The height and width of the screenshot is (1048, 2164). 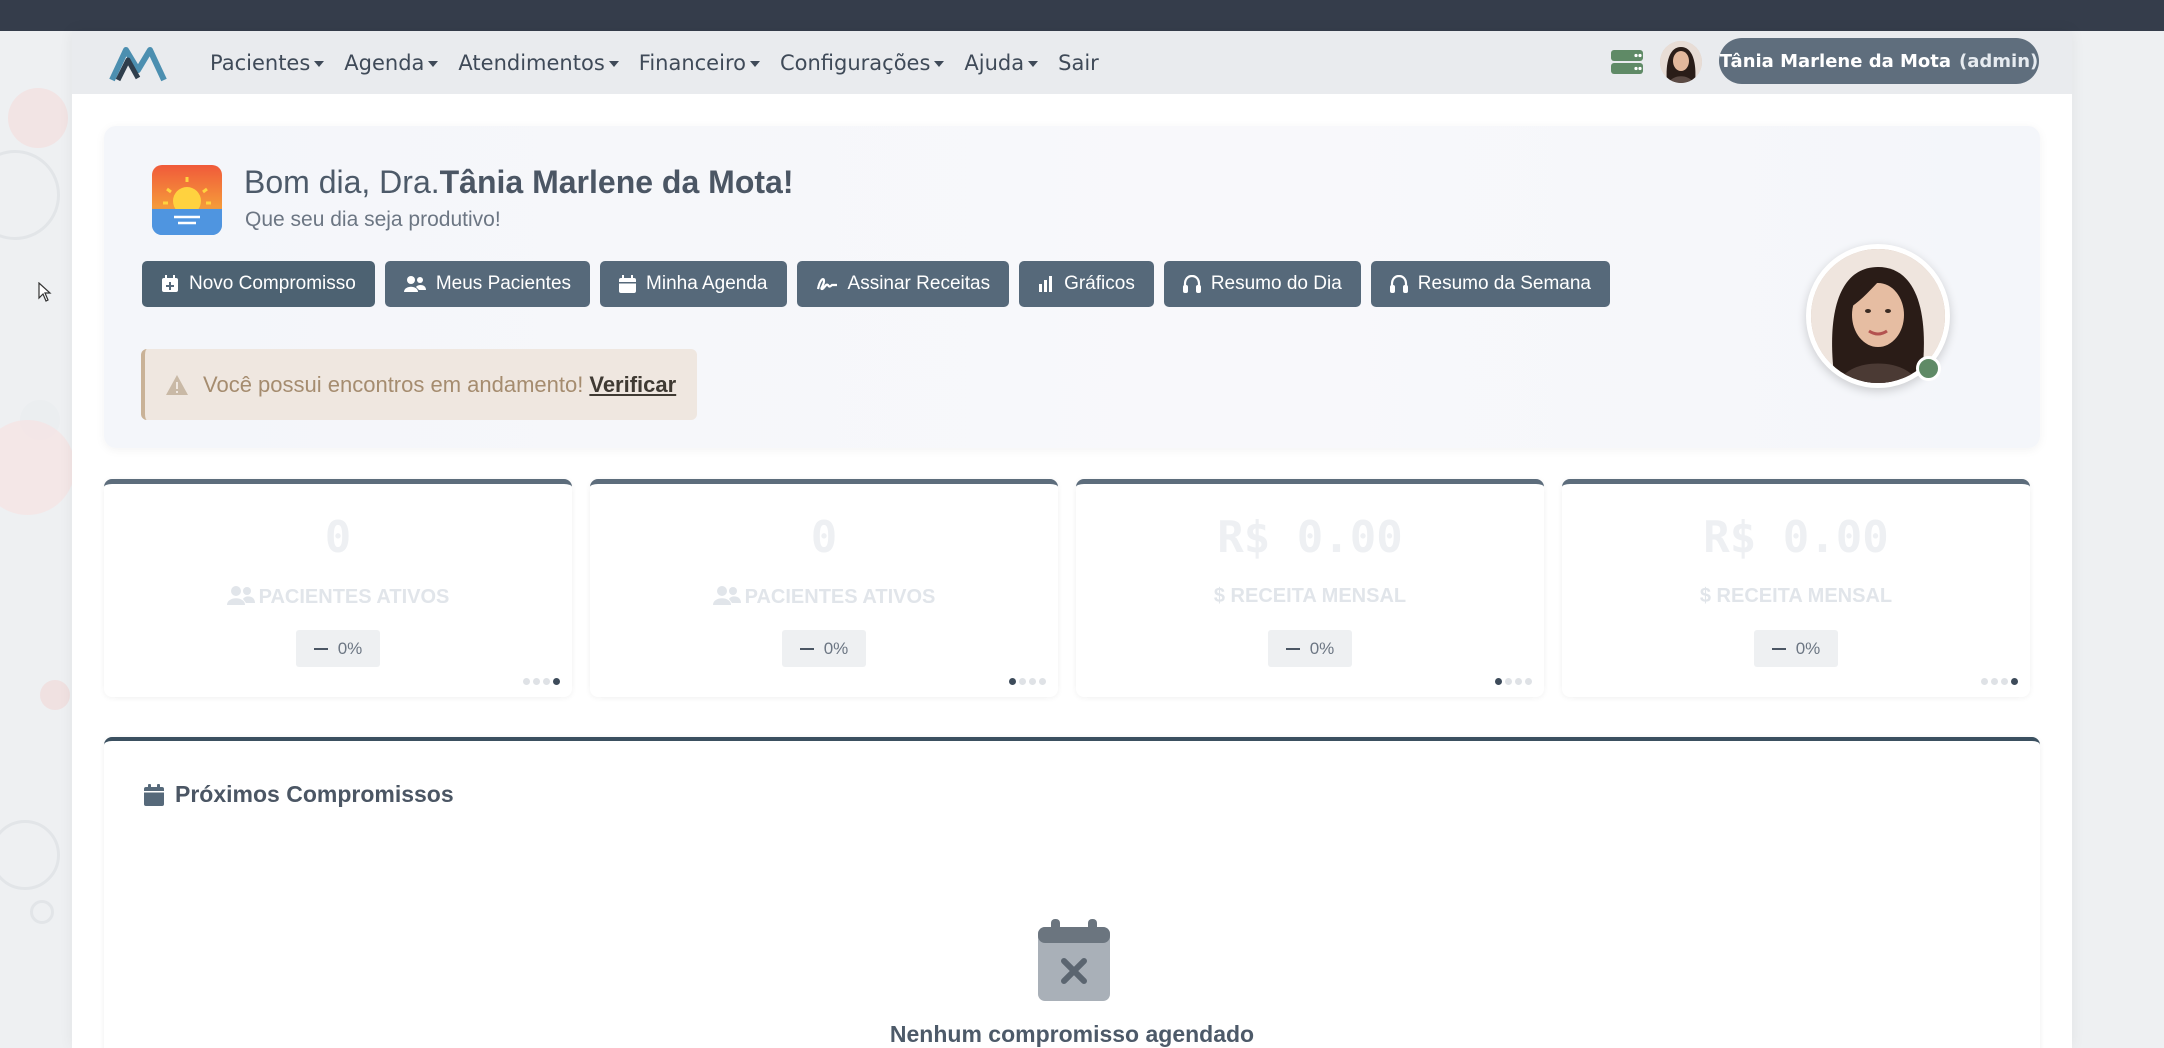 I want to click on novo-compromisso-button: Novo Compromisso, so click(x=258, y=284).